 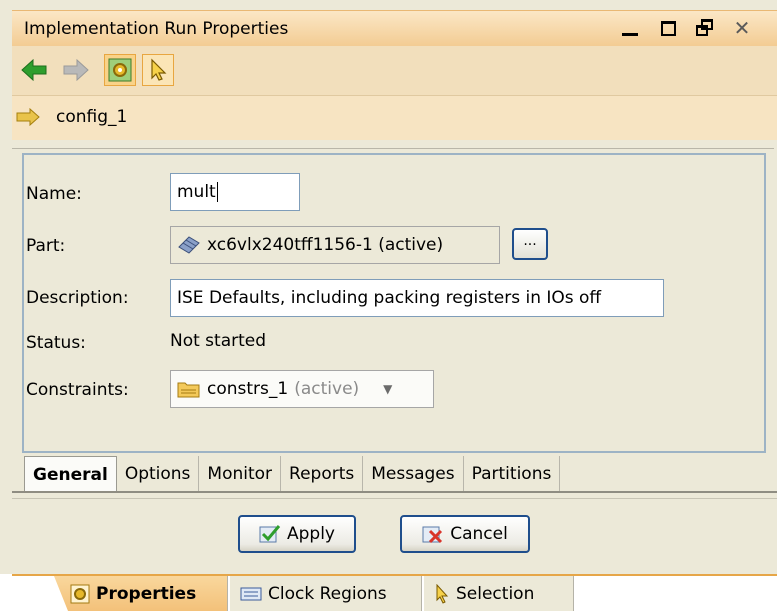 I want to click on tab-general: General, so click(x=70, y=474).